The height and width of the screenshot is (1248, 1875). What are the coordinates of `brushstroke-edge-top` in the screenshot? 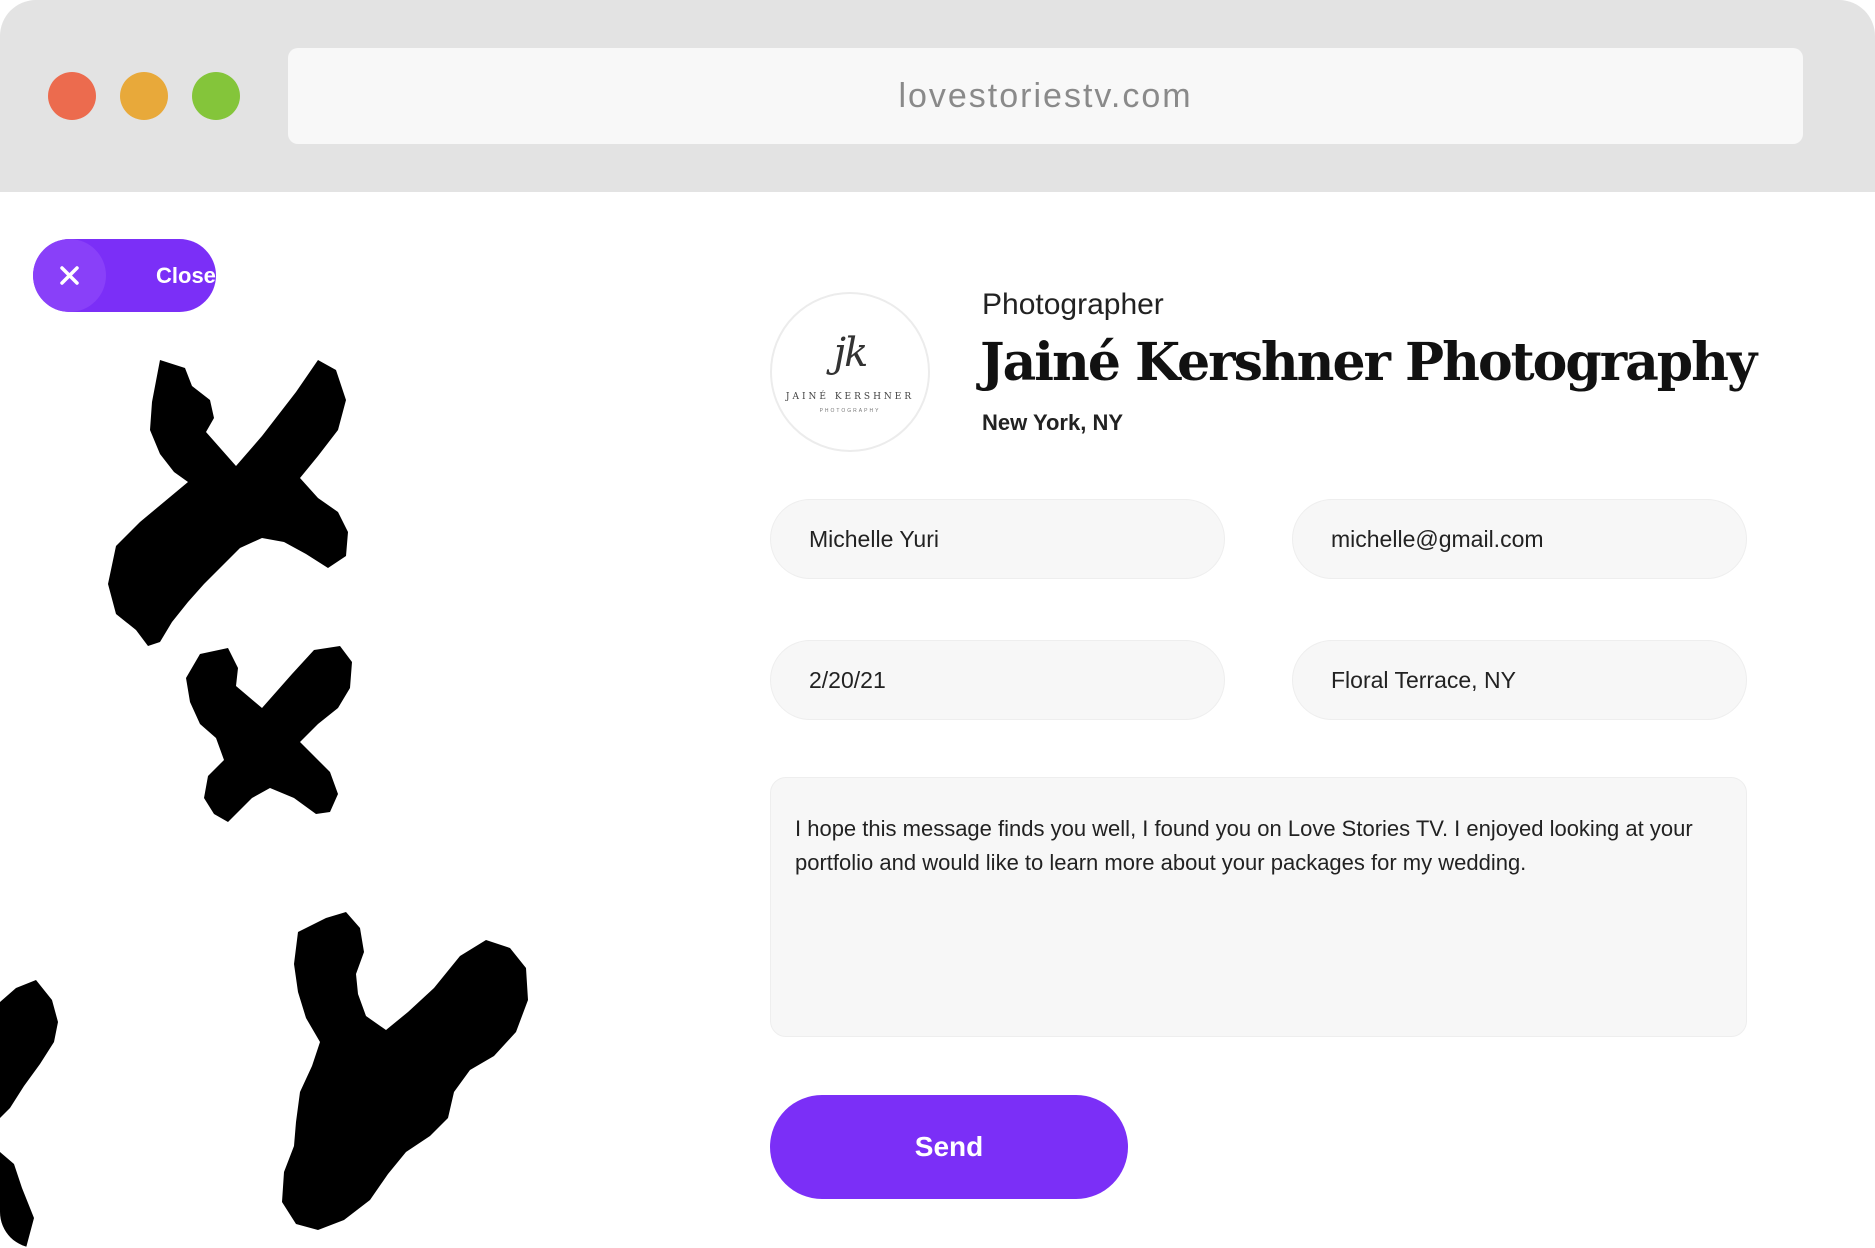 It's located at (29, 1049).